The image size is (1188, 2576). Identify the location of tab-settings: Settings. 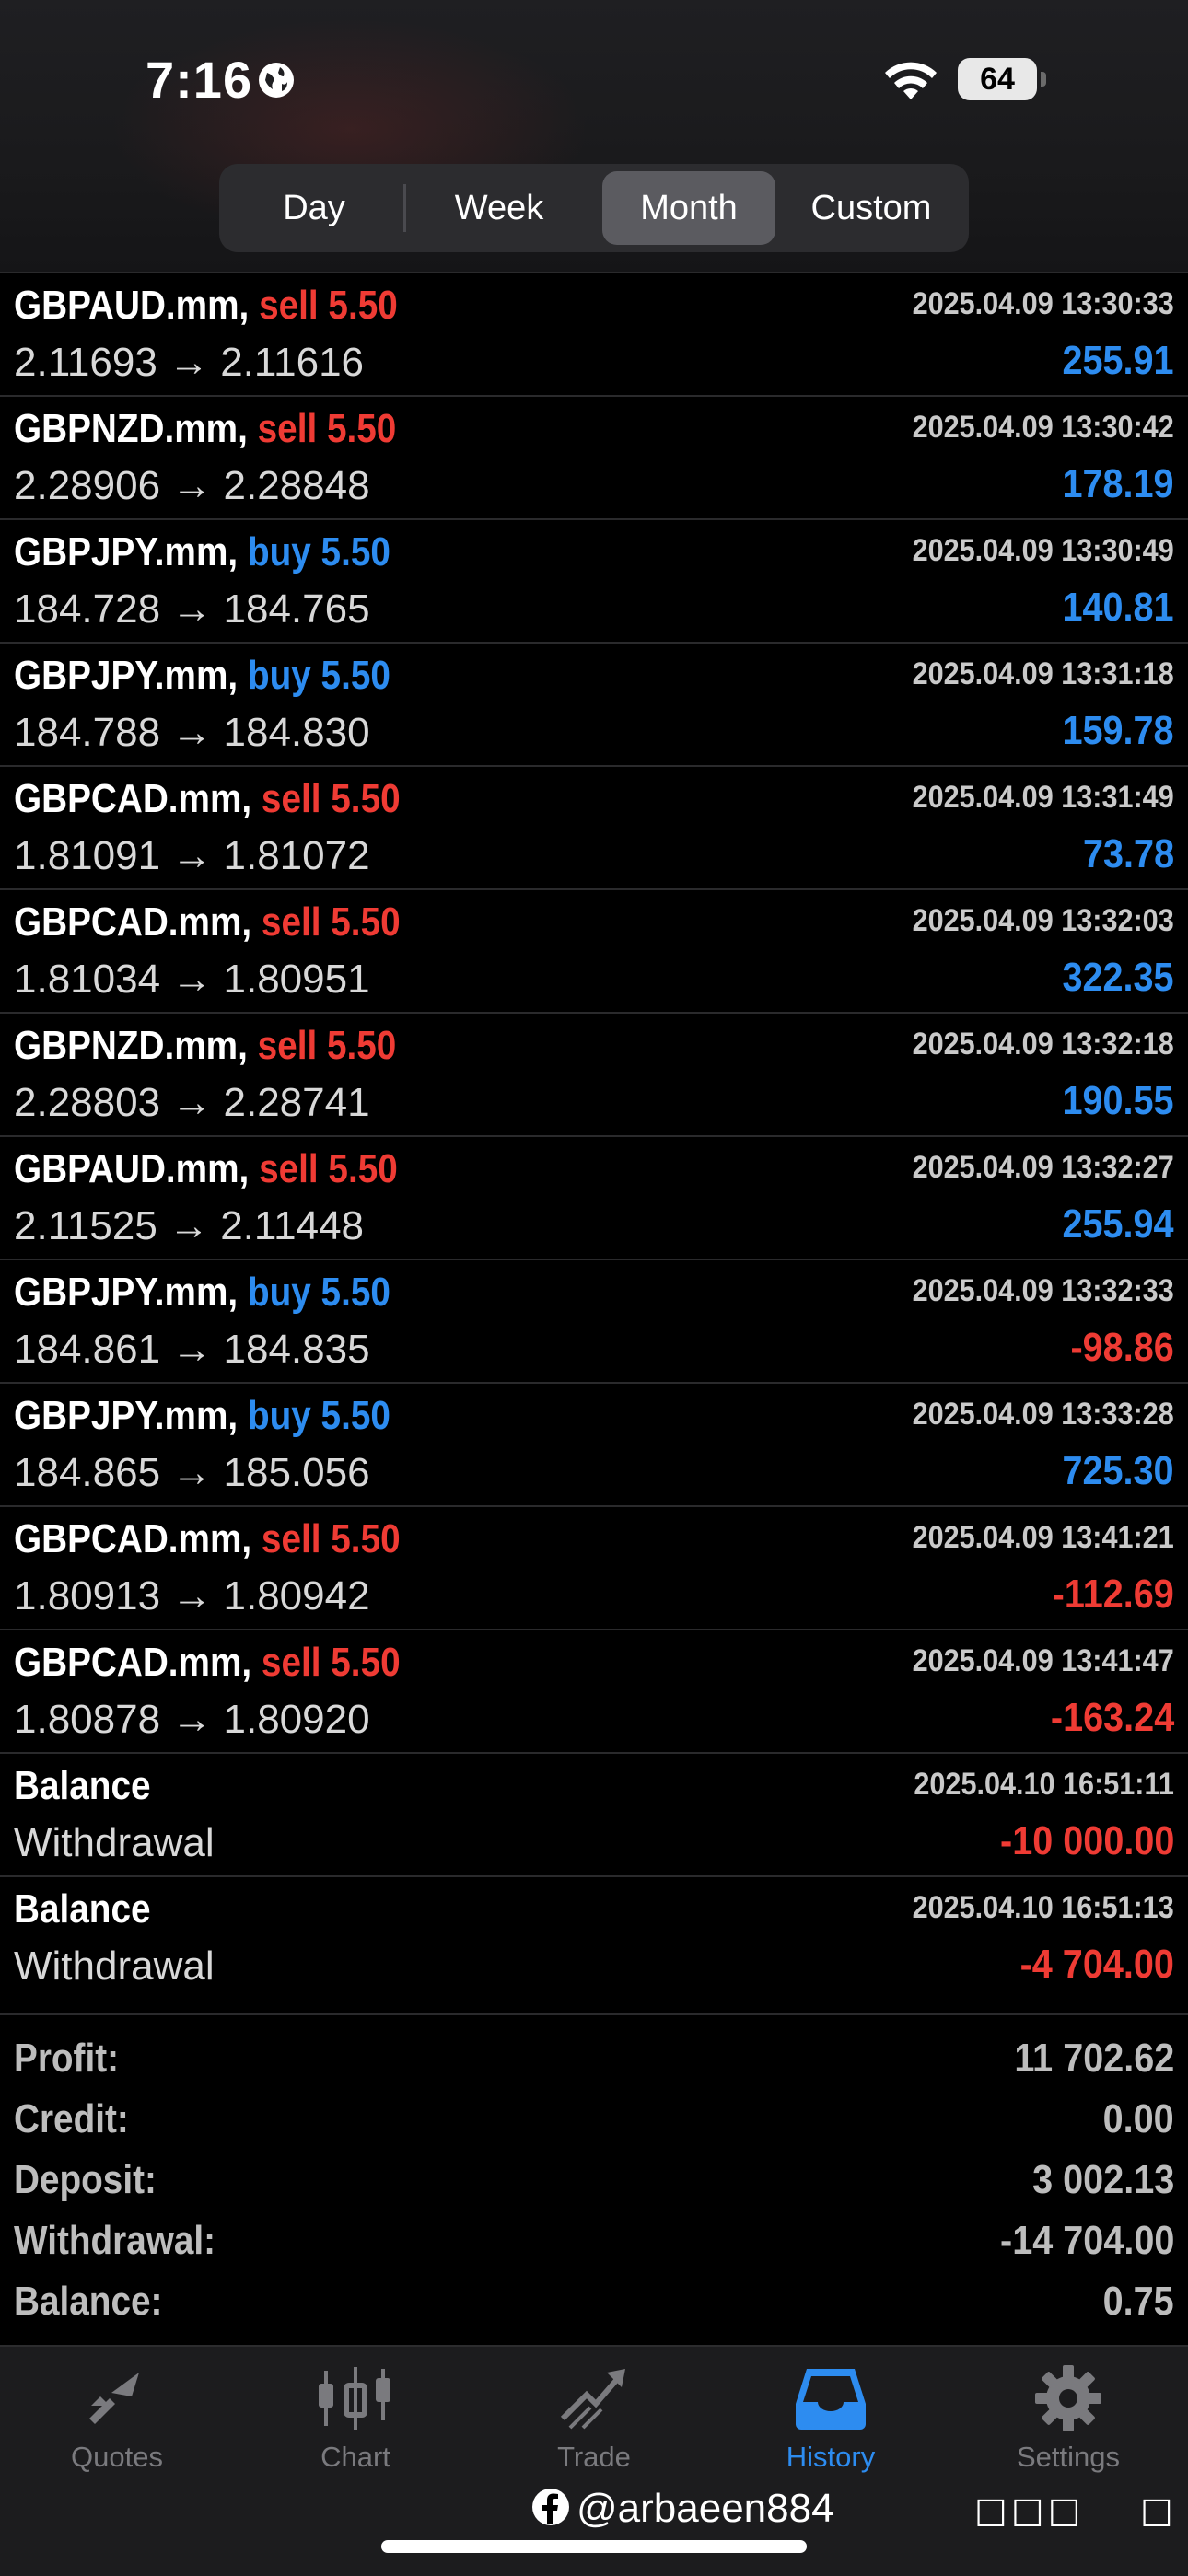
(1068, 2419).